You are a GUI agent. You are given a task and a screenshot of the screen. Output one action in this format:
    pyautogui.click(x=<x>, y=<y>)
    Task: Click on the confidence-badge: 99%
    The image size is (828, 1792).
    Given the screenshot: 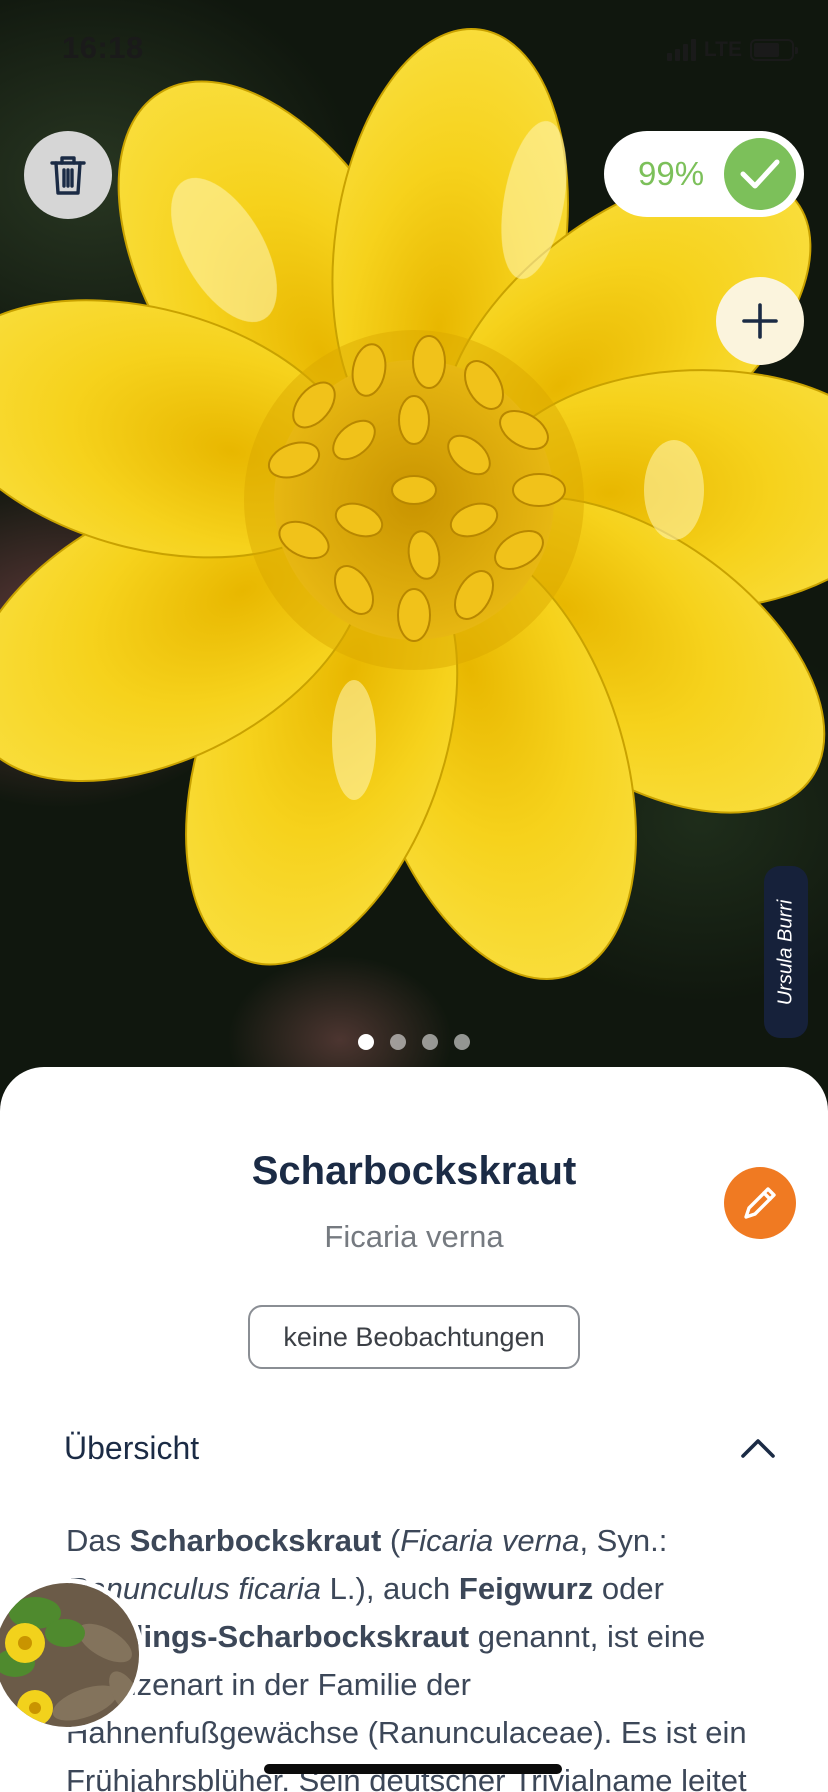 What is the action you would take?
    pyautogui.click(x=704, y=174)
    